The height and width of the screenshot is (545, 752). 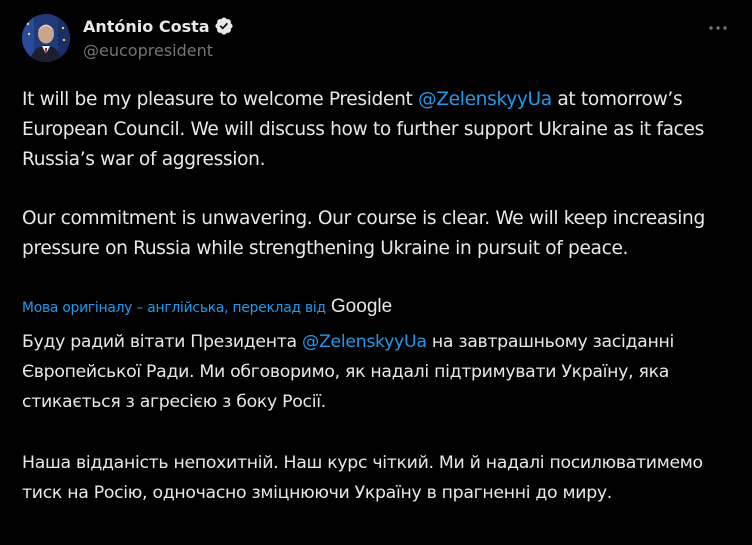 What do you see at coordinates (718, 28) in the screenshot?
I see `more-options-icon` at bounding box center [718, 28].